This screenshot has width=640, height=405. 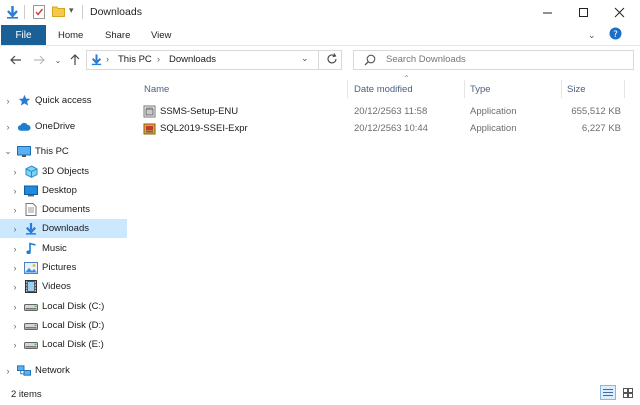 What do you see at coordinates (73, 344) in the screenshot?
I see `nav-item-label: Local Disk (E:)` at bounding box center [73, 344].